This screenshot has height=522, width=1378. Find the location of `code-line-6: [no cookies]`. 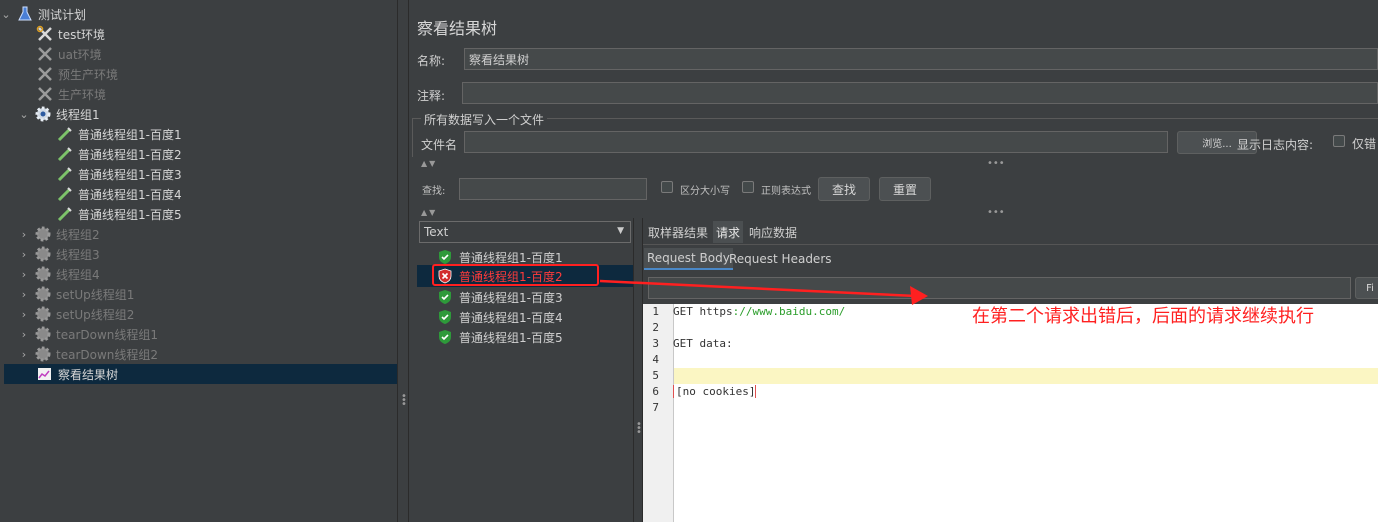

code-line-6: [no cookies] is located at coordinates (715, 391).